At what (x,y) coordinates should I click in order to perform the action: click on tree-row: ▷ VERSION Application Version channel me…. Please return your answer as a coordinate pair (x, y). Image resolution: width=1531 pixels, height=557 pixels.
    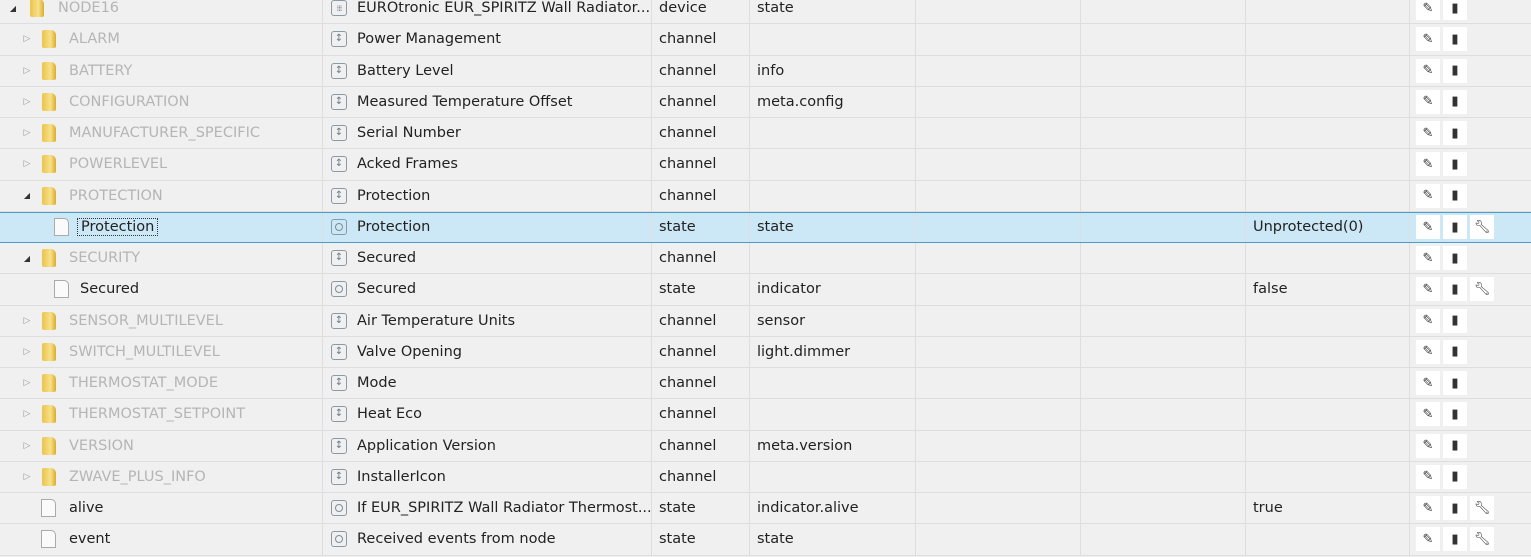
    Looking at the image, I should click on (765, 446).